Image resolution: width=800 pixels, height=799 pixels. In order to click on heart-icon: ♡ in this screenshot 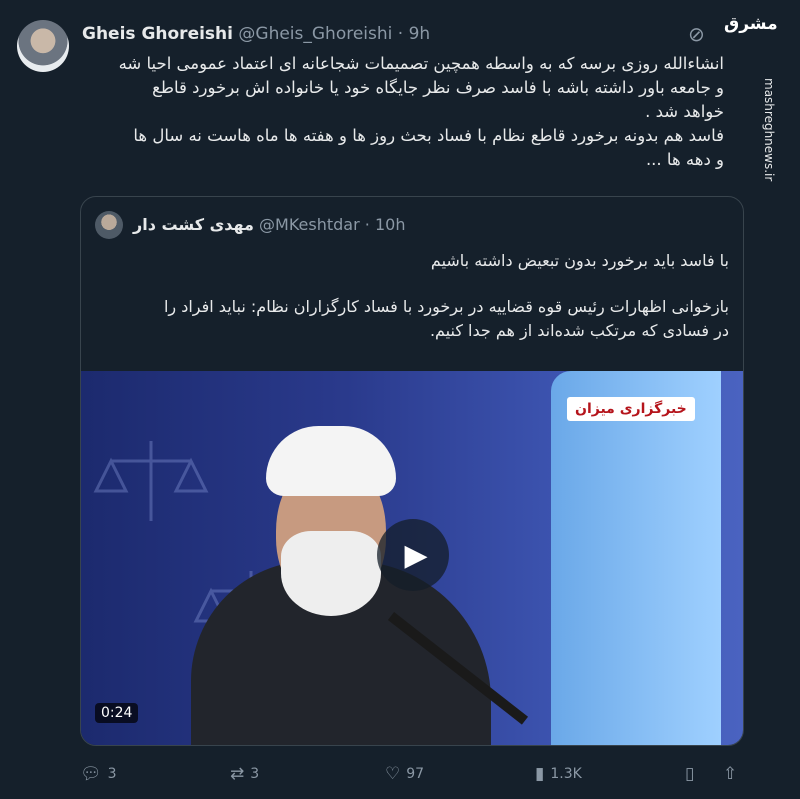, I will do `click(393, 774)`.